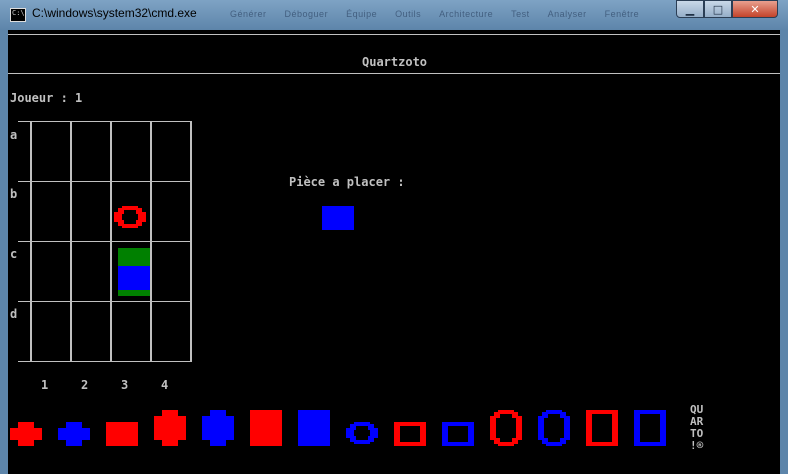 This screenshot has width=788, height=474. Describe the element at coordinates (690, 9) in the screenshot. I see `minimize-button: ▁` at that location.